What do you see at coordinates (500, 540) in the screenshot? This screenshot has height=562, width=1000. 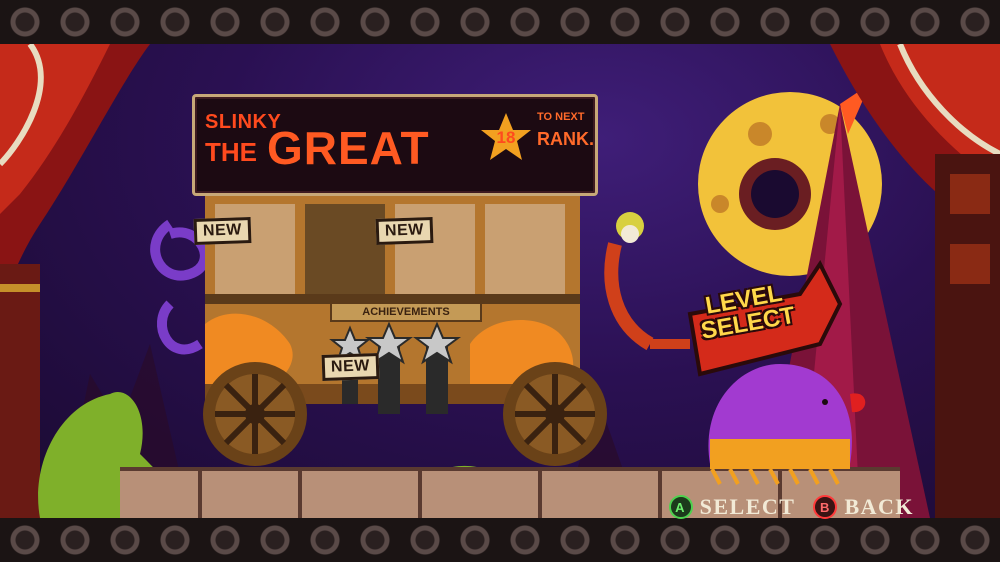 I see `bottom-border-band` at bounding box center [500, 540].